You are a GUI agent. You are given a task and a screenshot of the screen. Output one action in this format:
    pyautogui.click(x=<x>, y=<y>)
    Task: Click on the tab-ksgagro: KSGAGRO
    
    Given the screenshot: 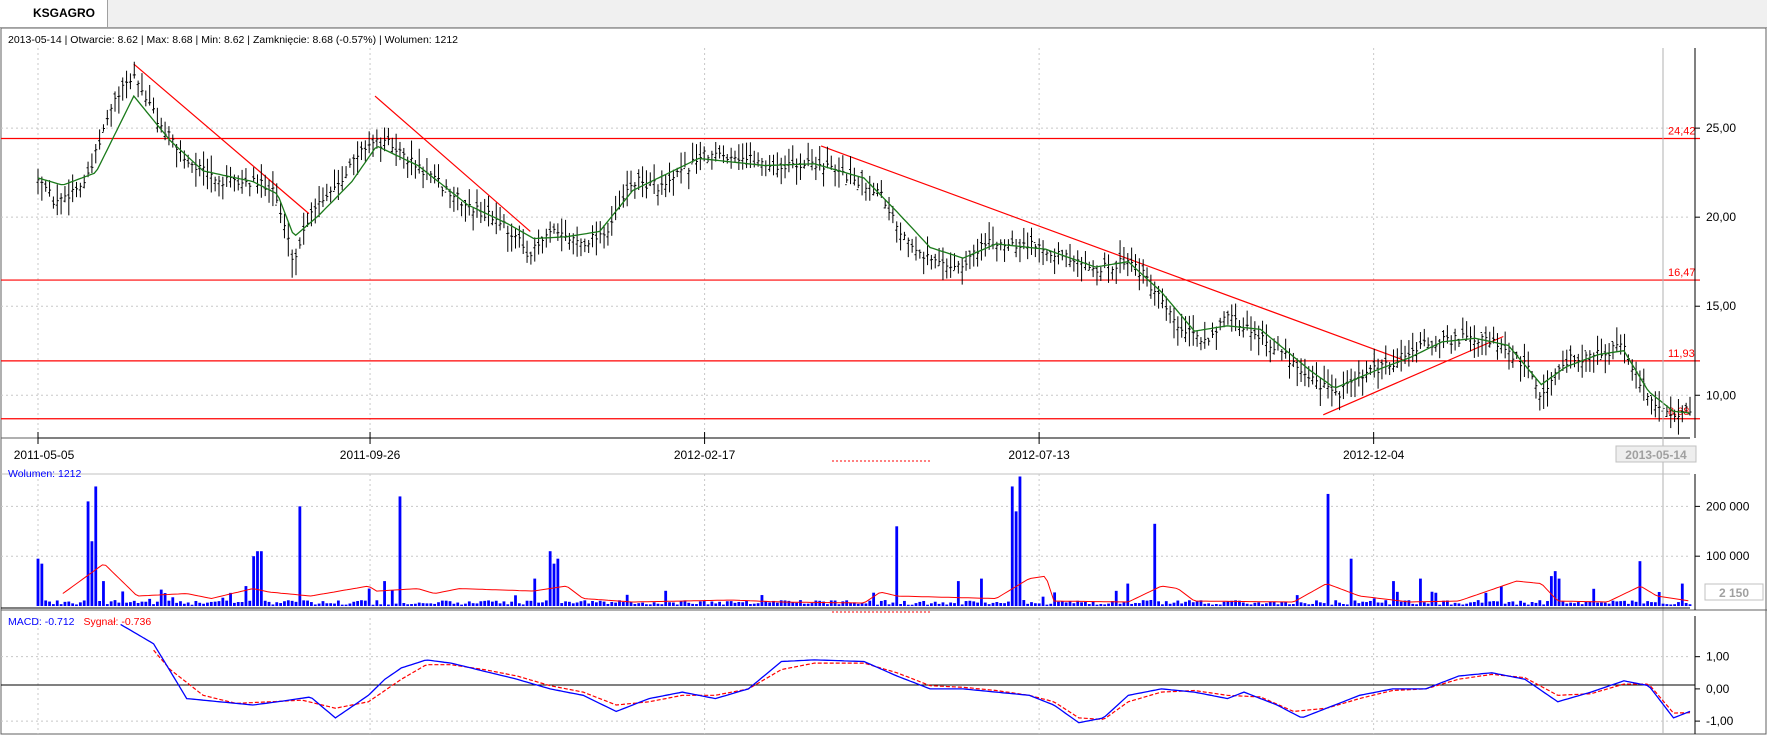 What is the action you would take?
    pyautogui.click(x=54, y=13)
    